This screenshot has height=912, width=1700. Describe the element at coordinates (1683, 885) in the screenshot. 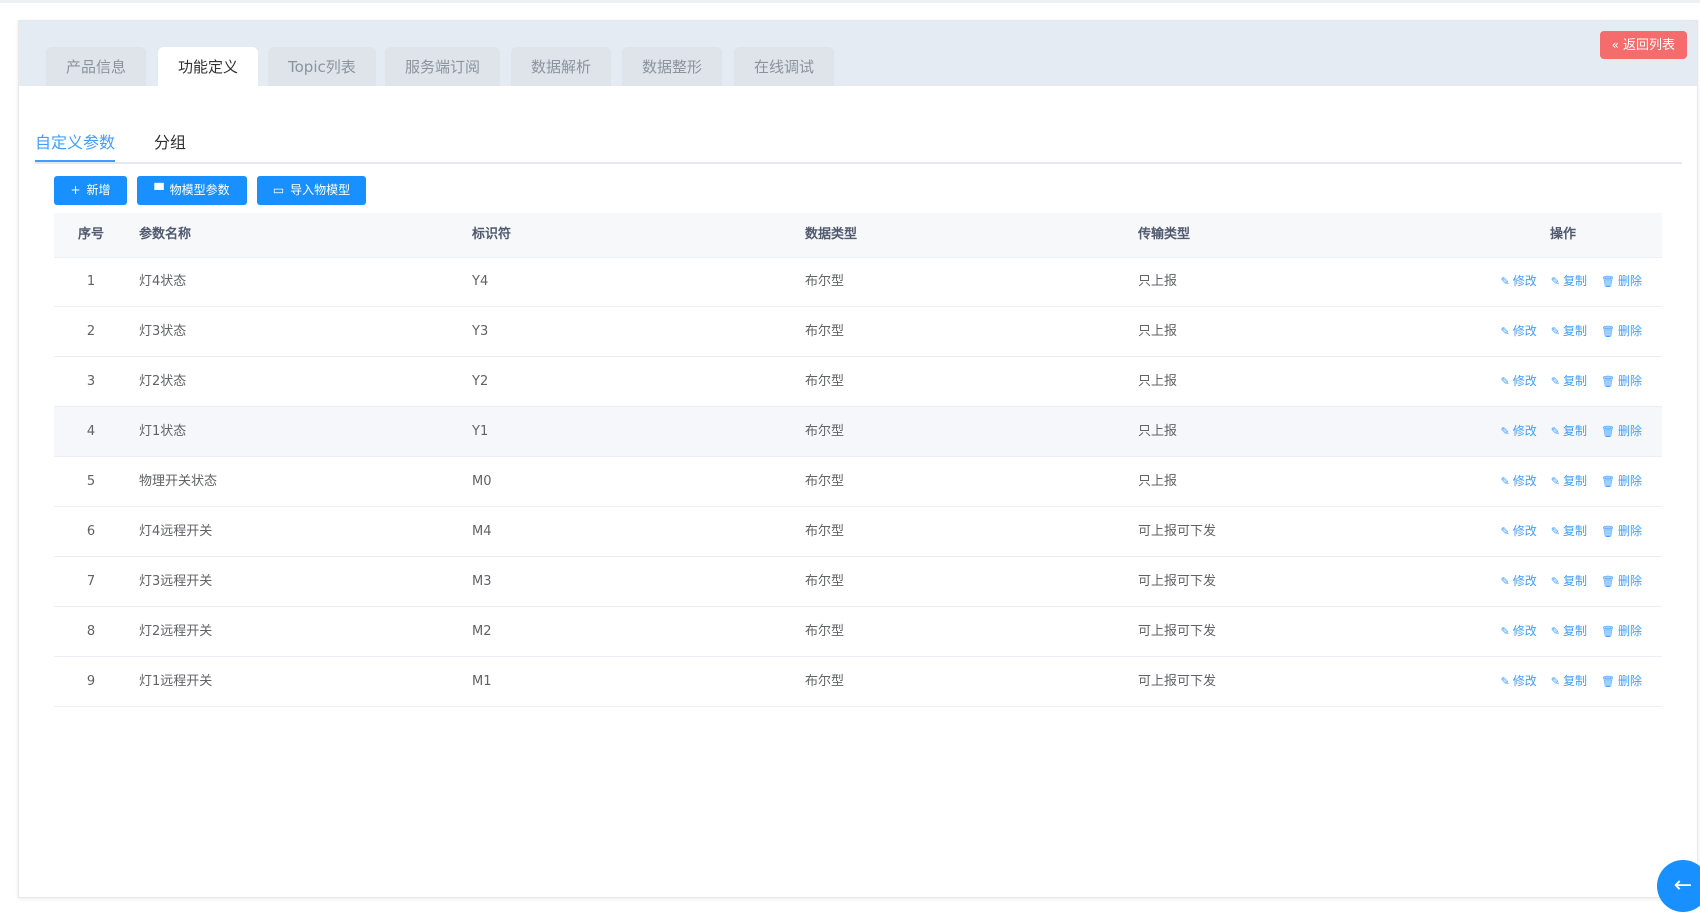

I see `arrow-left-icon: ←` at that location.